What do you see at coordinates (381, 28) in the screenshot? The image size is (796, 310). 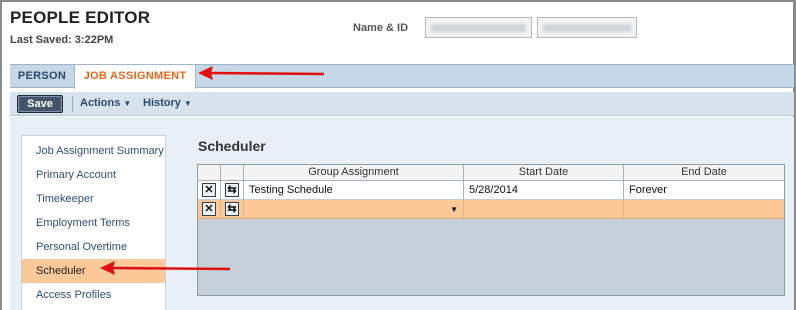 I see `name-id-label: Name & ID` at bounding box center [381, 28].